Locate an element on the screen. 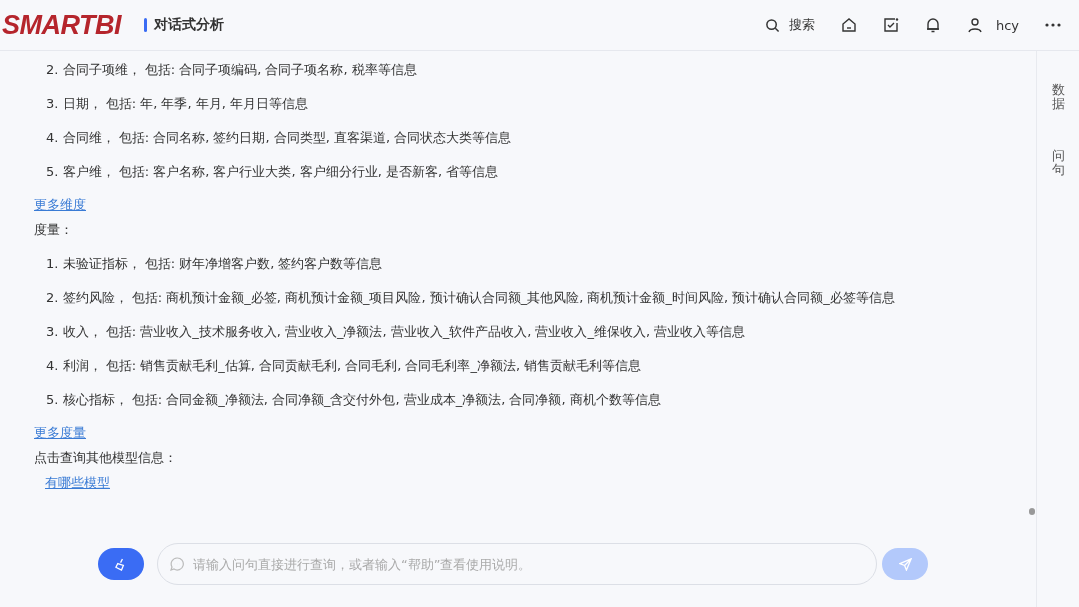 The width and height of the screenshot is (1079, 607). list-item: 4. 合同维， 包括: 合同名称, 签约日期, 合同类型, 直客渠道, 合同状态大类等信息 is located at coordinates (279, 138).